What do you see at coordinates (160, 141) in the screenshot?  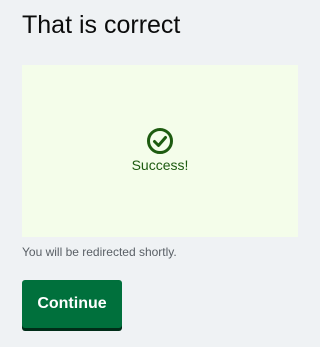 I see `check-circle-icon` at bounding box center [160, 141].